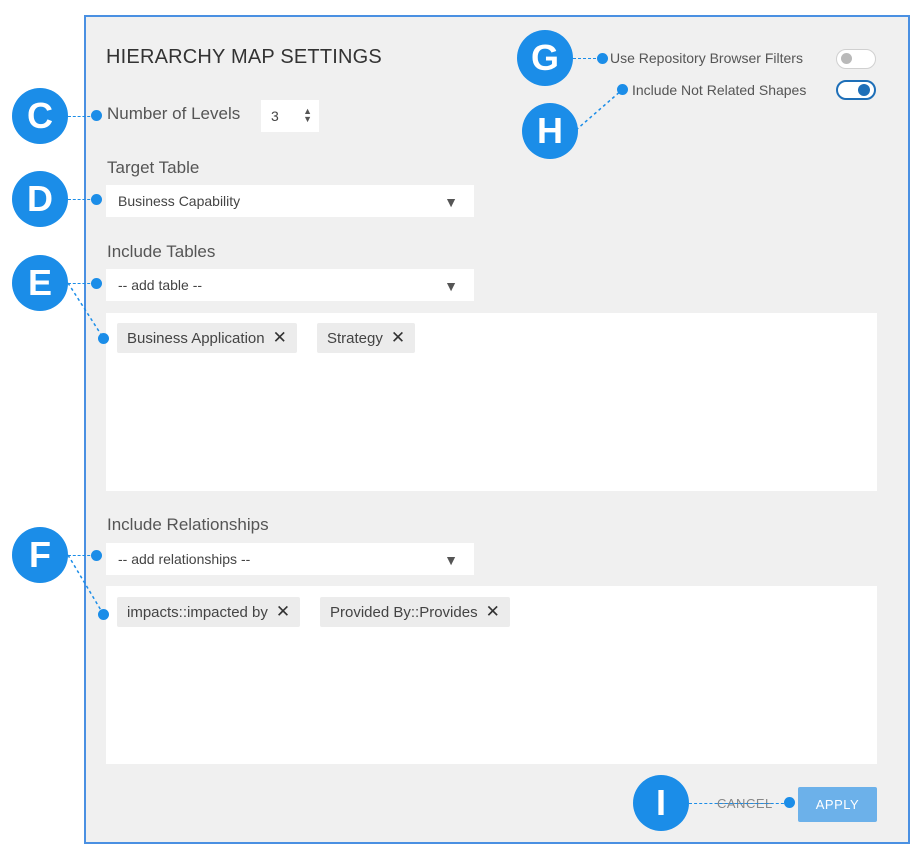 This screenshot has height=856, width=924. Describe the element at coordinates (290, 116) in the screenshot. I see `levels-stepper: 3 ▲ ▼` at that location.